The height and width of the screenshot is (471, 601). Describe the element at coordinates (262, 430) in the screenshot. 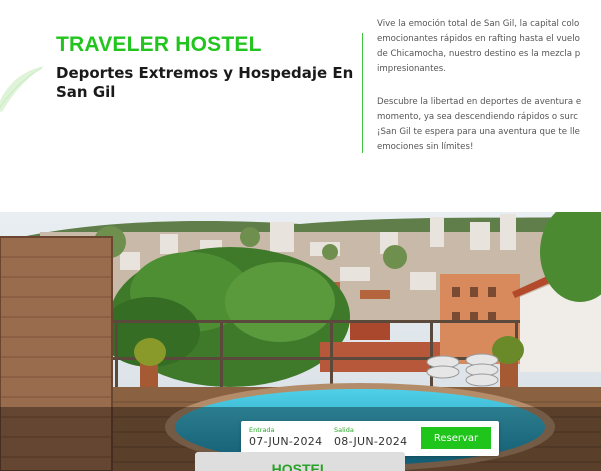

I see `checkin-label: Entrada` at that location.